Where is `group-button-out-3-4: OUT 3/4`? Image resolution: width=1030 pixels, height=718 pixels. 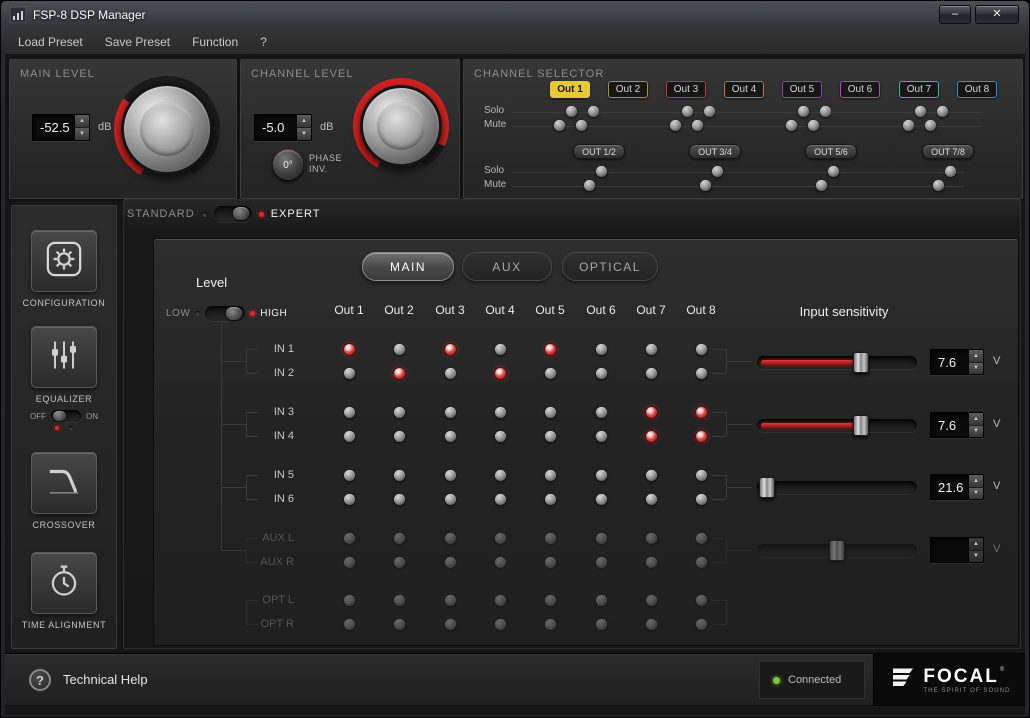
group-button-out-3-4: OUT 3/4 is located at coordinates (715, 151).